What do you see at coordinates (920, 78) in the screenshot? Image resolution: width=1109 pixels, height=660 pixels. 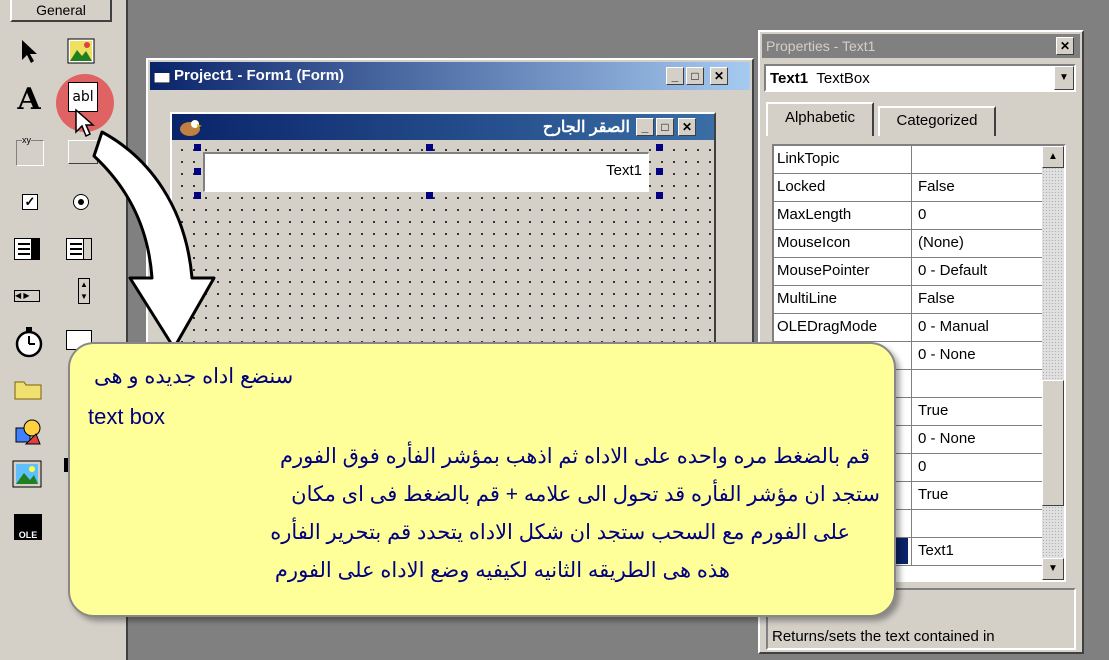 I see `object-dropdown: Text1 TextBox ▼` at bounding box center [920, 78].